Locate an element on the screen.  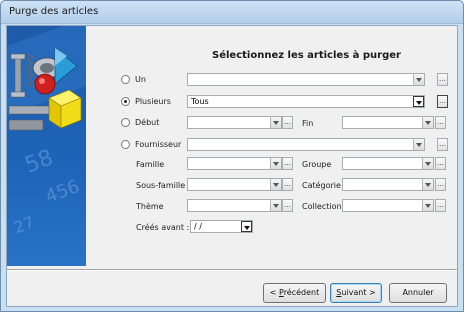
page-heading: Sélectionnez les articles à purger is located at coordinates (306, 55).